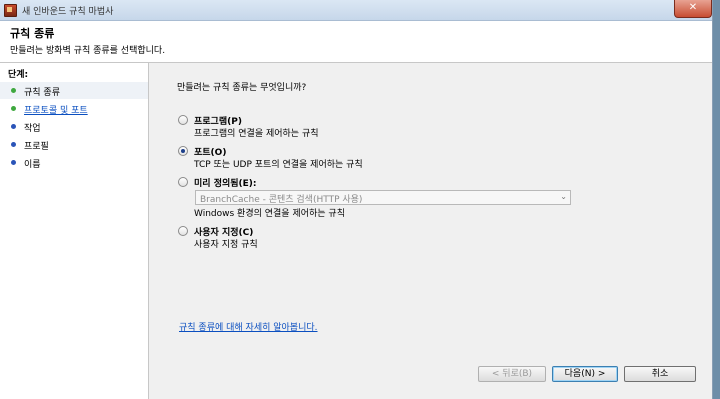  What do you see at coordinates (585, 374) in the screenshot?
I see `next-button: 다음(N) >` at bounding box center [585, 374].